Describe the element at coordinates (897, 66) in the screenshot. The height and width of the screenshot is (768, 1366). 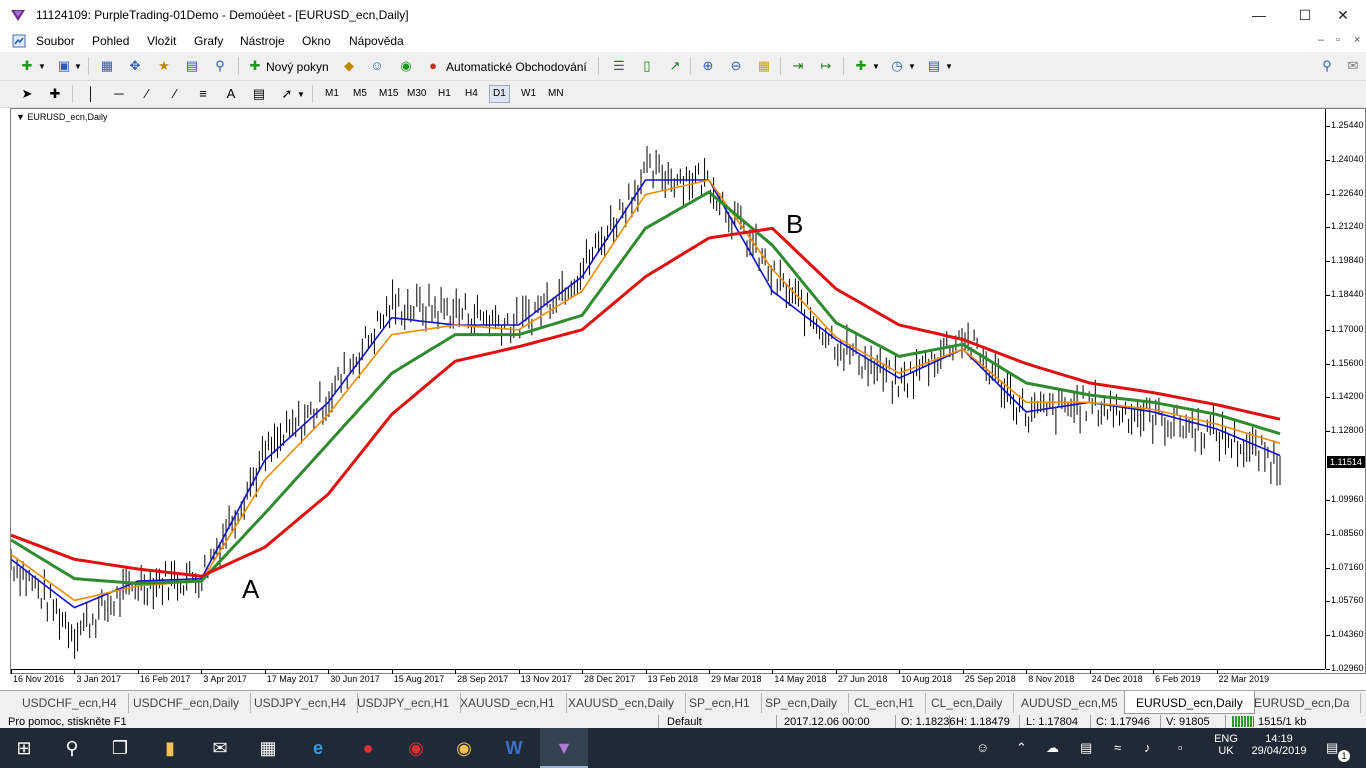
I see `periods-clock-icon: ◷` at that location.